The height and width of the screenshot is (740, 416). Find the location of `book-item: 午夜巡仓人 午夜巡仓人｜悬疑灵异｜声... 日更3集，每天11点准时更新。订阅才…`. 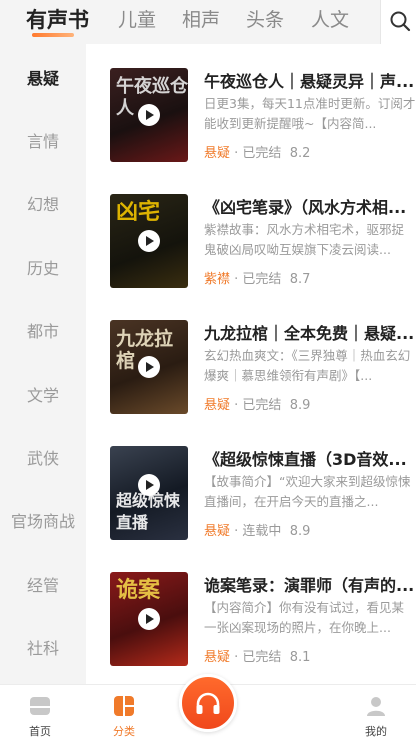

book-item: 午夜巡仓人 午夜巡仓人｜悬疑灵异｜声... 日更3集，每天11点准时更新。订阅才… is located at coordinates (251, 107).